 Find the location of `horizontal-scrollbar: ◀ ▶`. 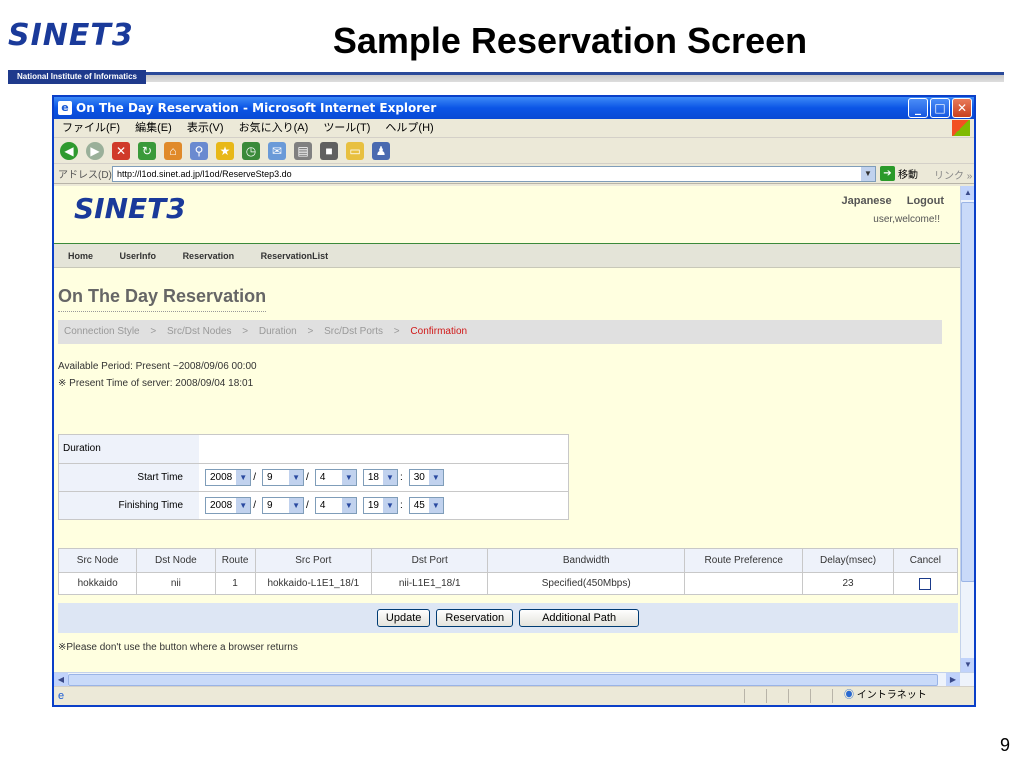

horizontal-scrollbar: ◀ ▶ is located at coordinates (514, 679).